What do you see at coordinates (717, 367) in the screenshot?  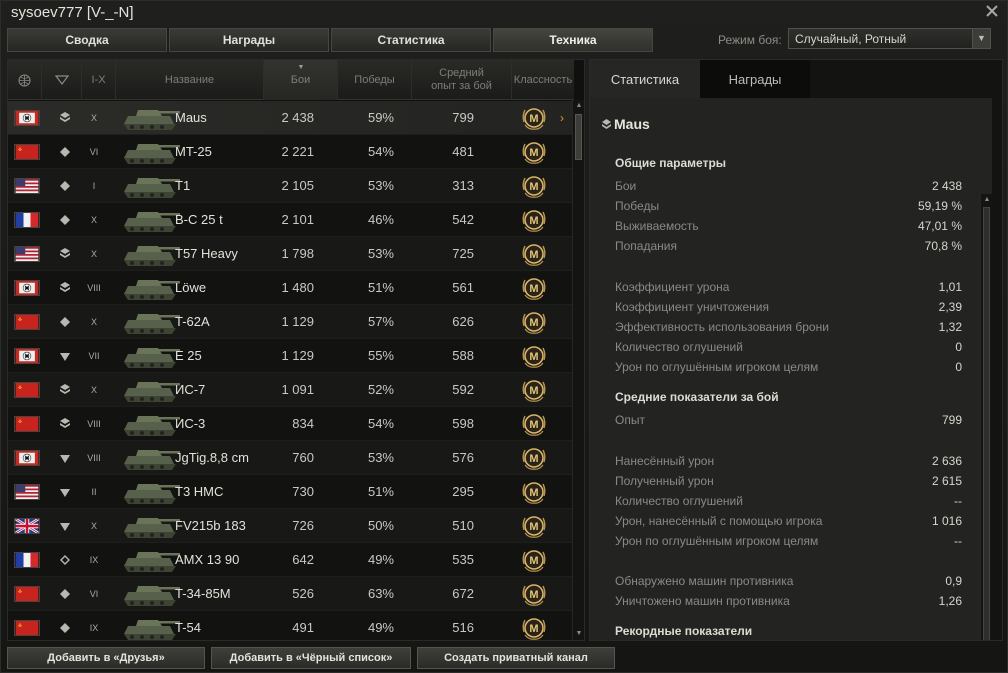 I see `stat-label: Урон по оглушённым игроком целям` at bounding box center [717, 367].